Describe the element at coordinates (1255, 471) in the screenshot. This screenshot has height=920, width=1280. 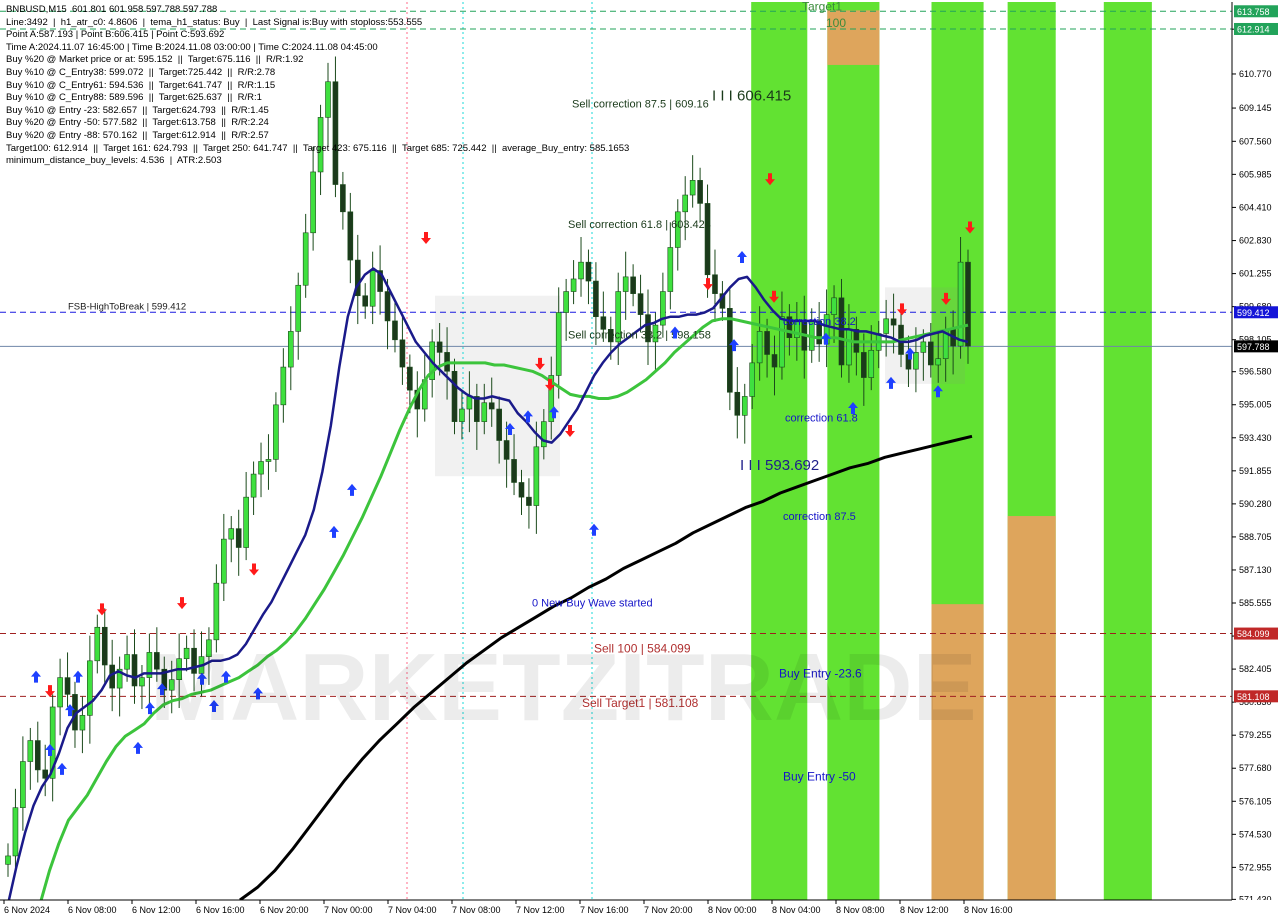
I see `price-tick-label: 591.855` at that location.